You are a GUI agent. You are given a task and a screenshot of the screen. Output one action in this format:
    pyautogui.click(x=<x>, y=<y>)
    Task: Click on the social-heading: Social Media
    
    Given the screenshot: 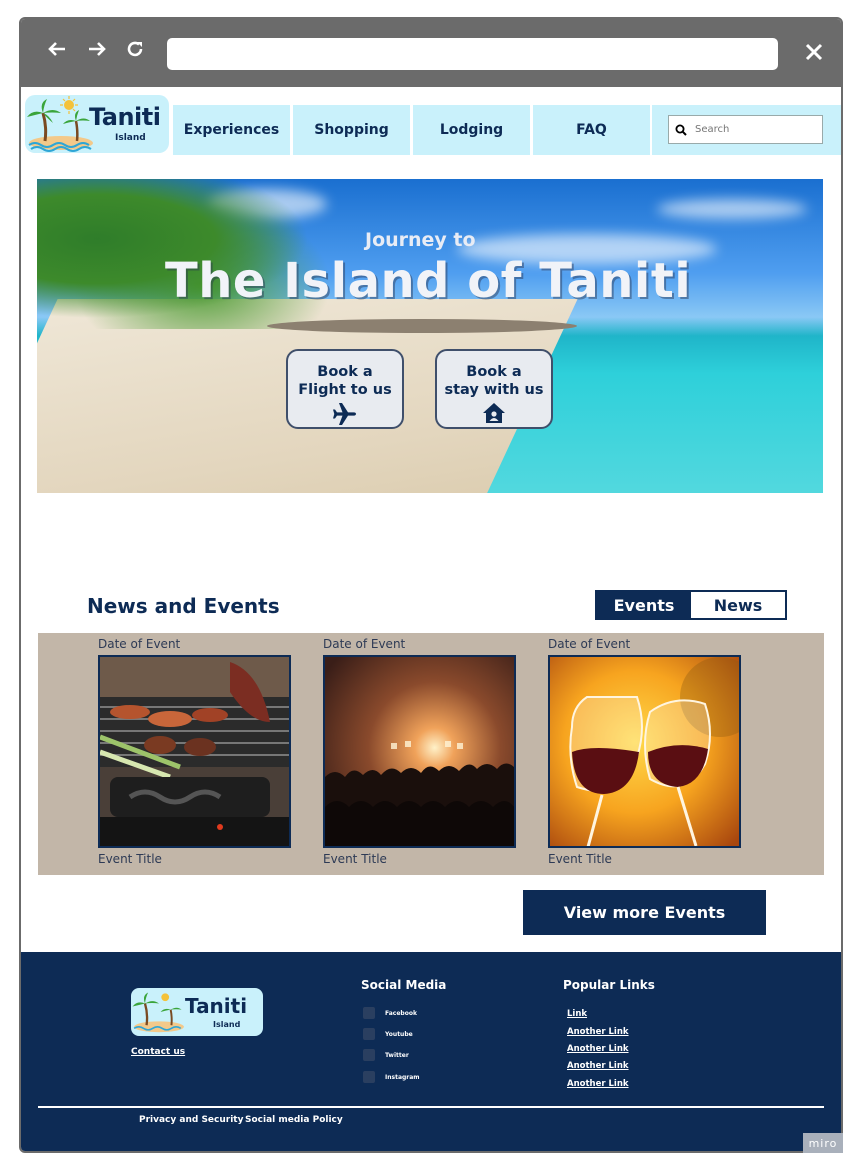 What is the action you would take?
    pyautogui.click(x=404, y=985)
    